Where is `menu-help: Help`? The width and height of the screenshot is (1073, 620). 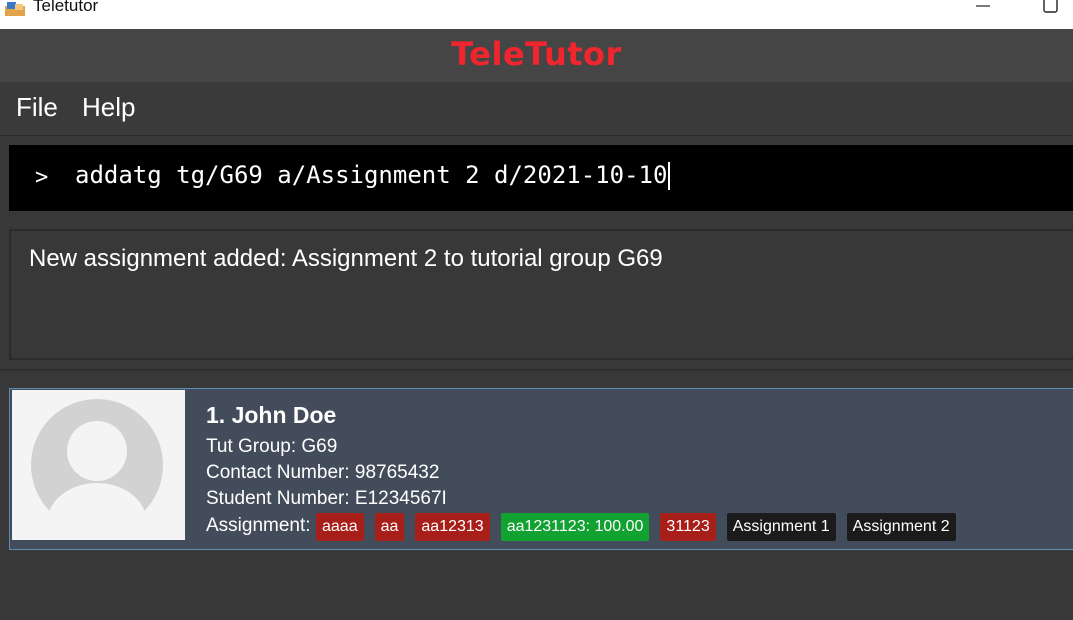
menu-help: Help is located at coordinates (108, 107).